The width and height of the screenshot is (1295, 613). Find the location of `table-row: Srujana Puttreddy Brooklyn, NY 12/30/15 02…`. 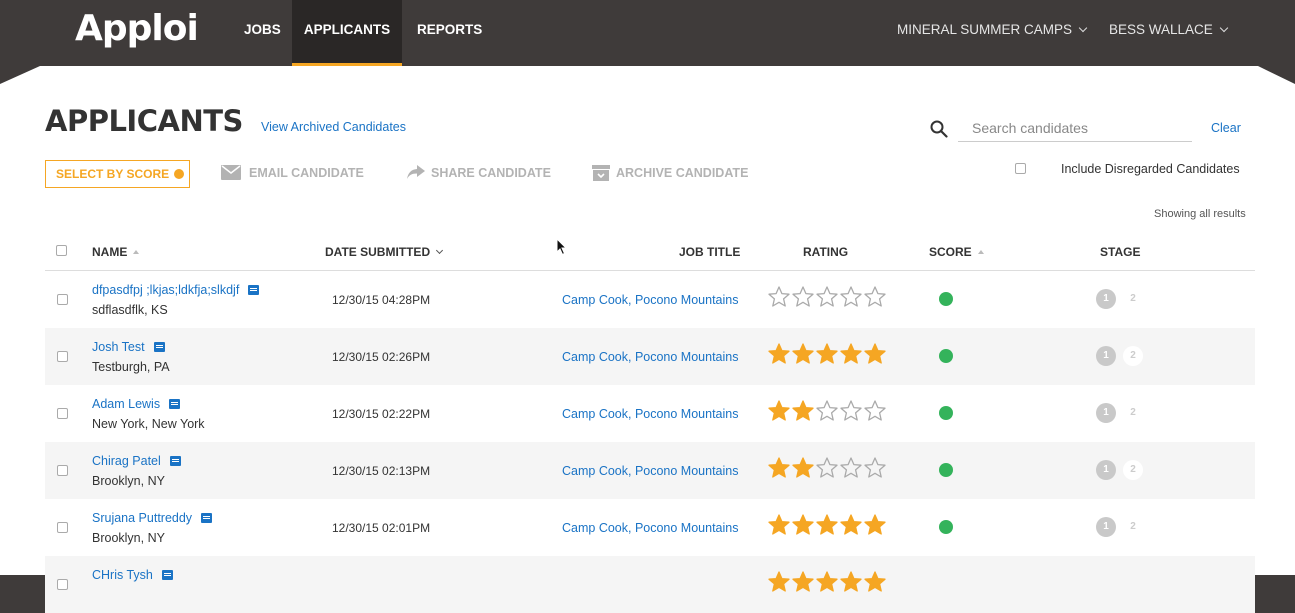

table-row: Srujana Puttreddy Brooklyn, NY 12/30/15 02… is located at coordinates (650, 527).